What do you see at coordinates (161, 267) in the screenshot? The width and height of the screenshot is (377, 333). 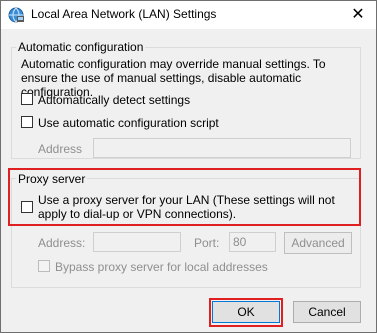 I see `bypass-local-label: Bypass proxy server for local addresses` at bounding box center [161, 267].